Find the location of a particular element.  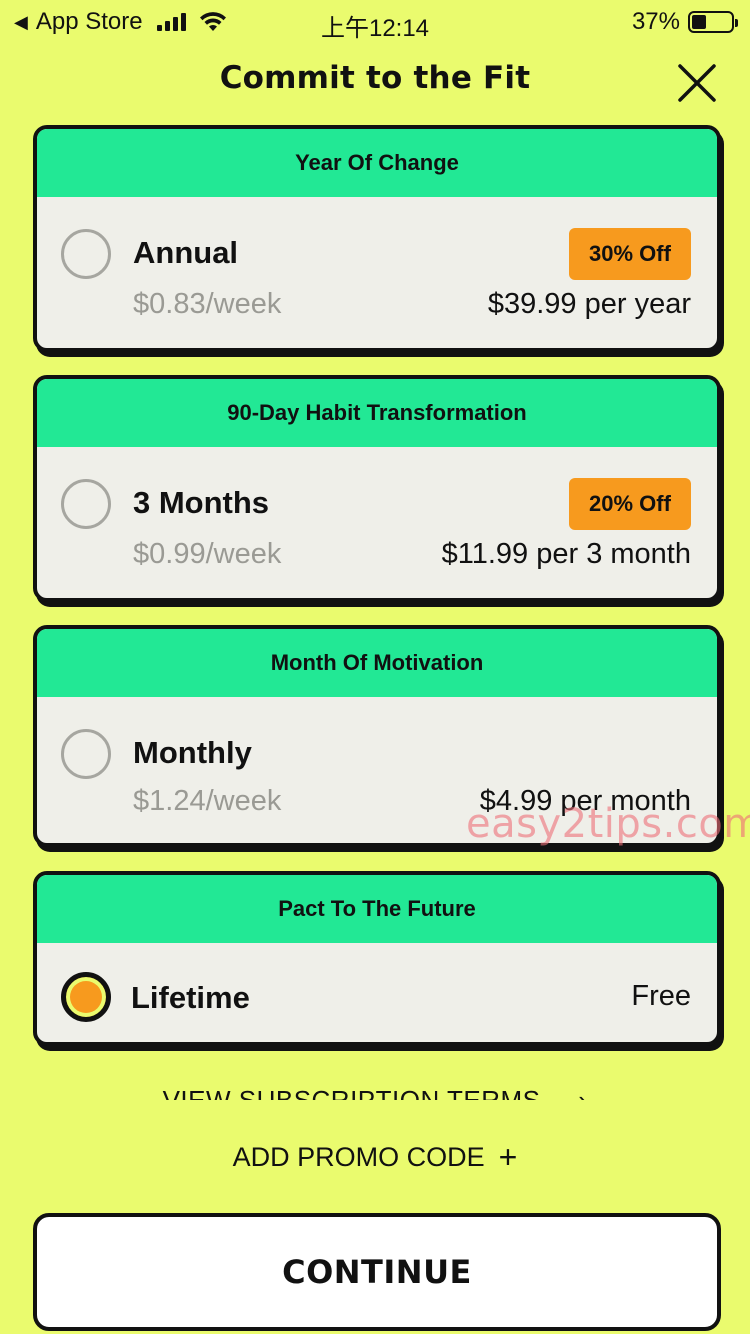

plan-price: Free is located at coordinates (661, 996).